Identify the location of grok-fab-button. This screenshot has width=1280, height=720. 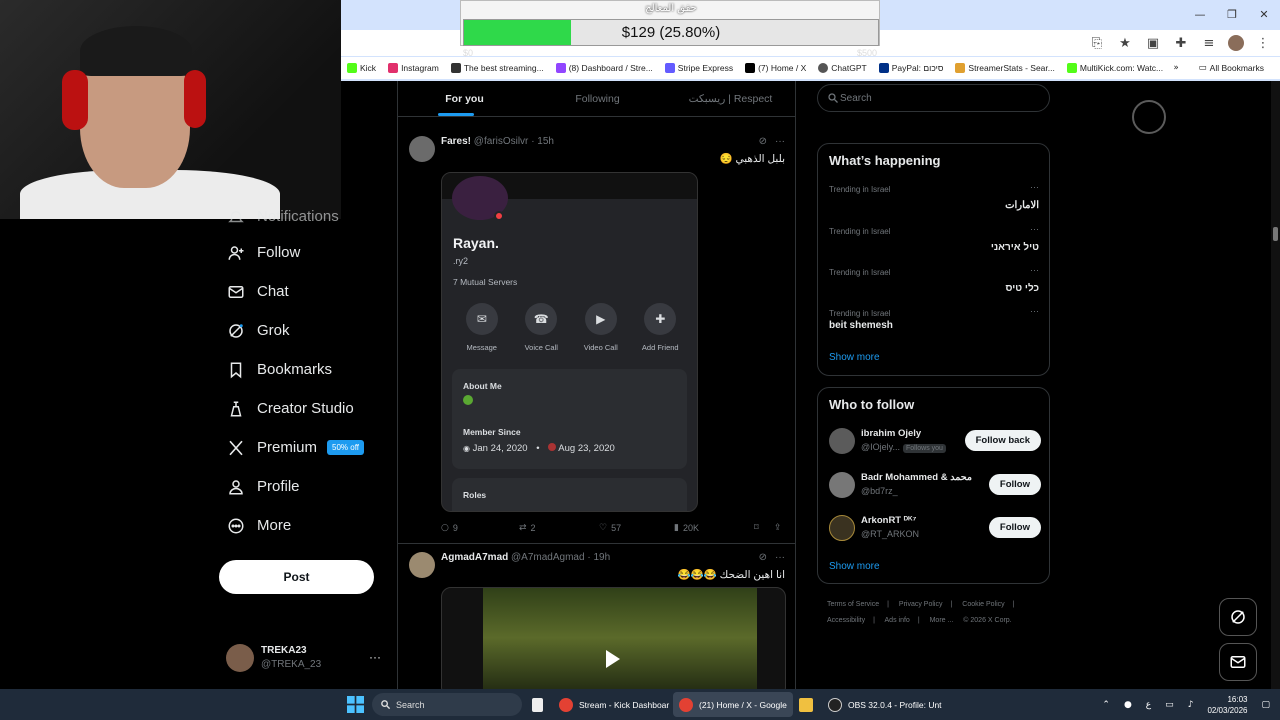
(1238, 617).